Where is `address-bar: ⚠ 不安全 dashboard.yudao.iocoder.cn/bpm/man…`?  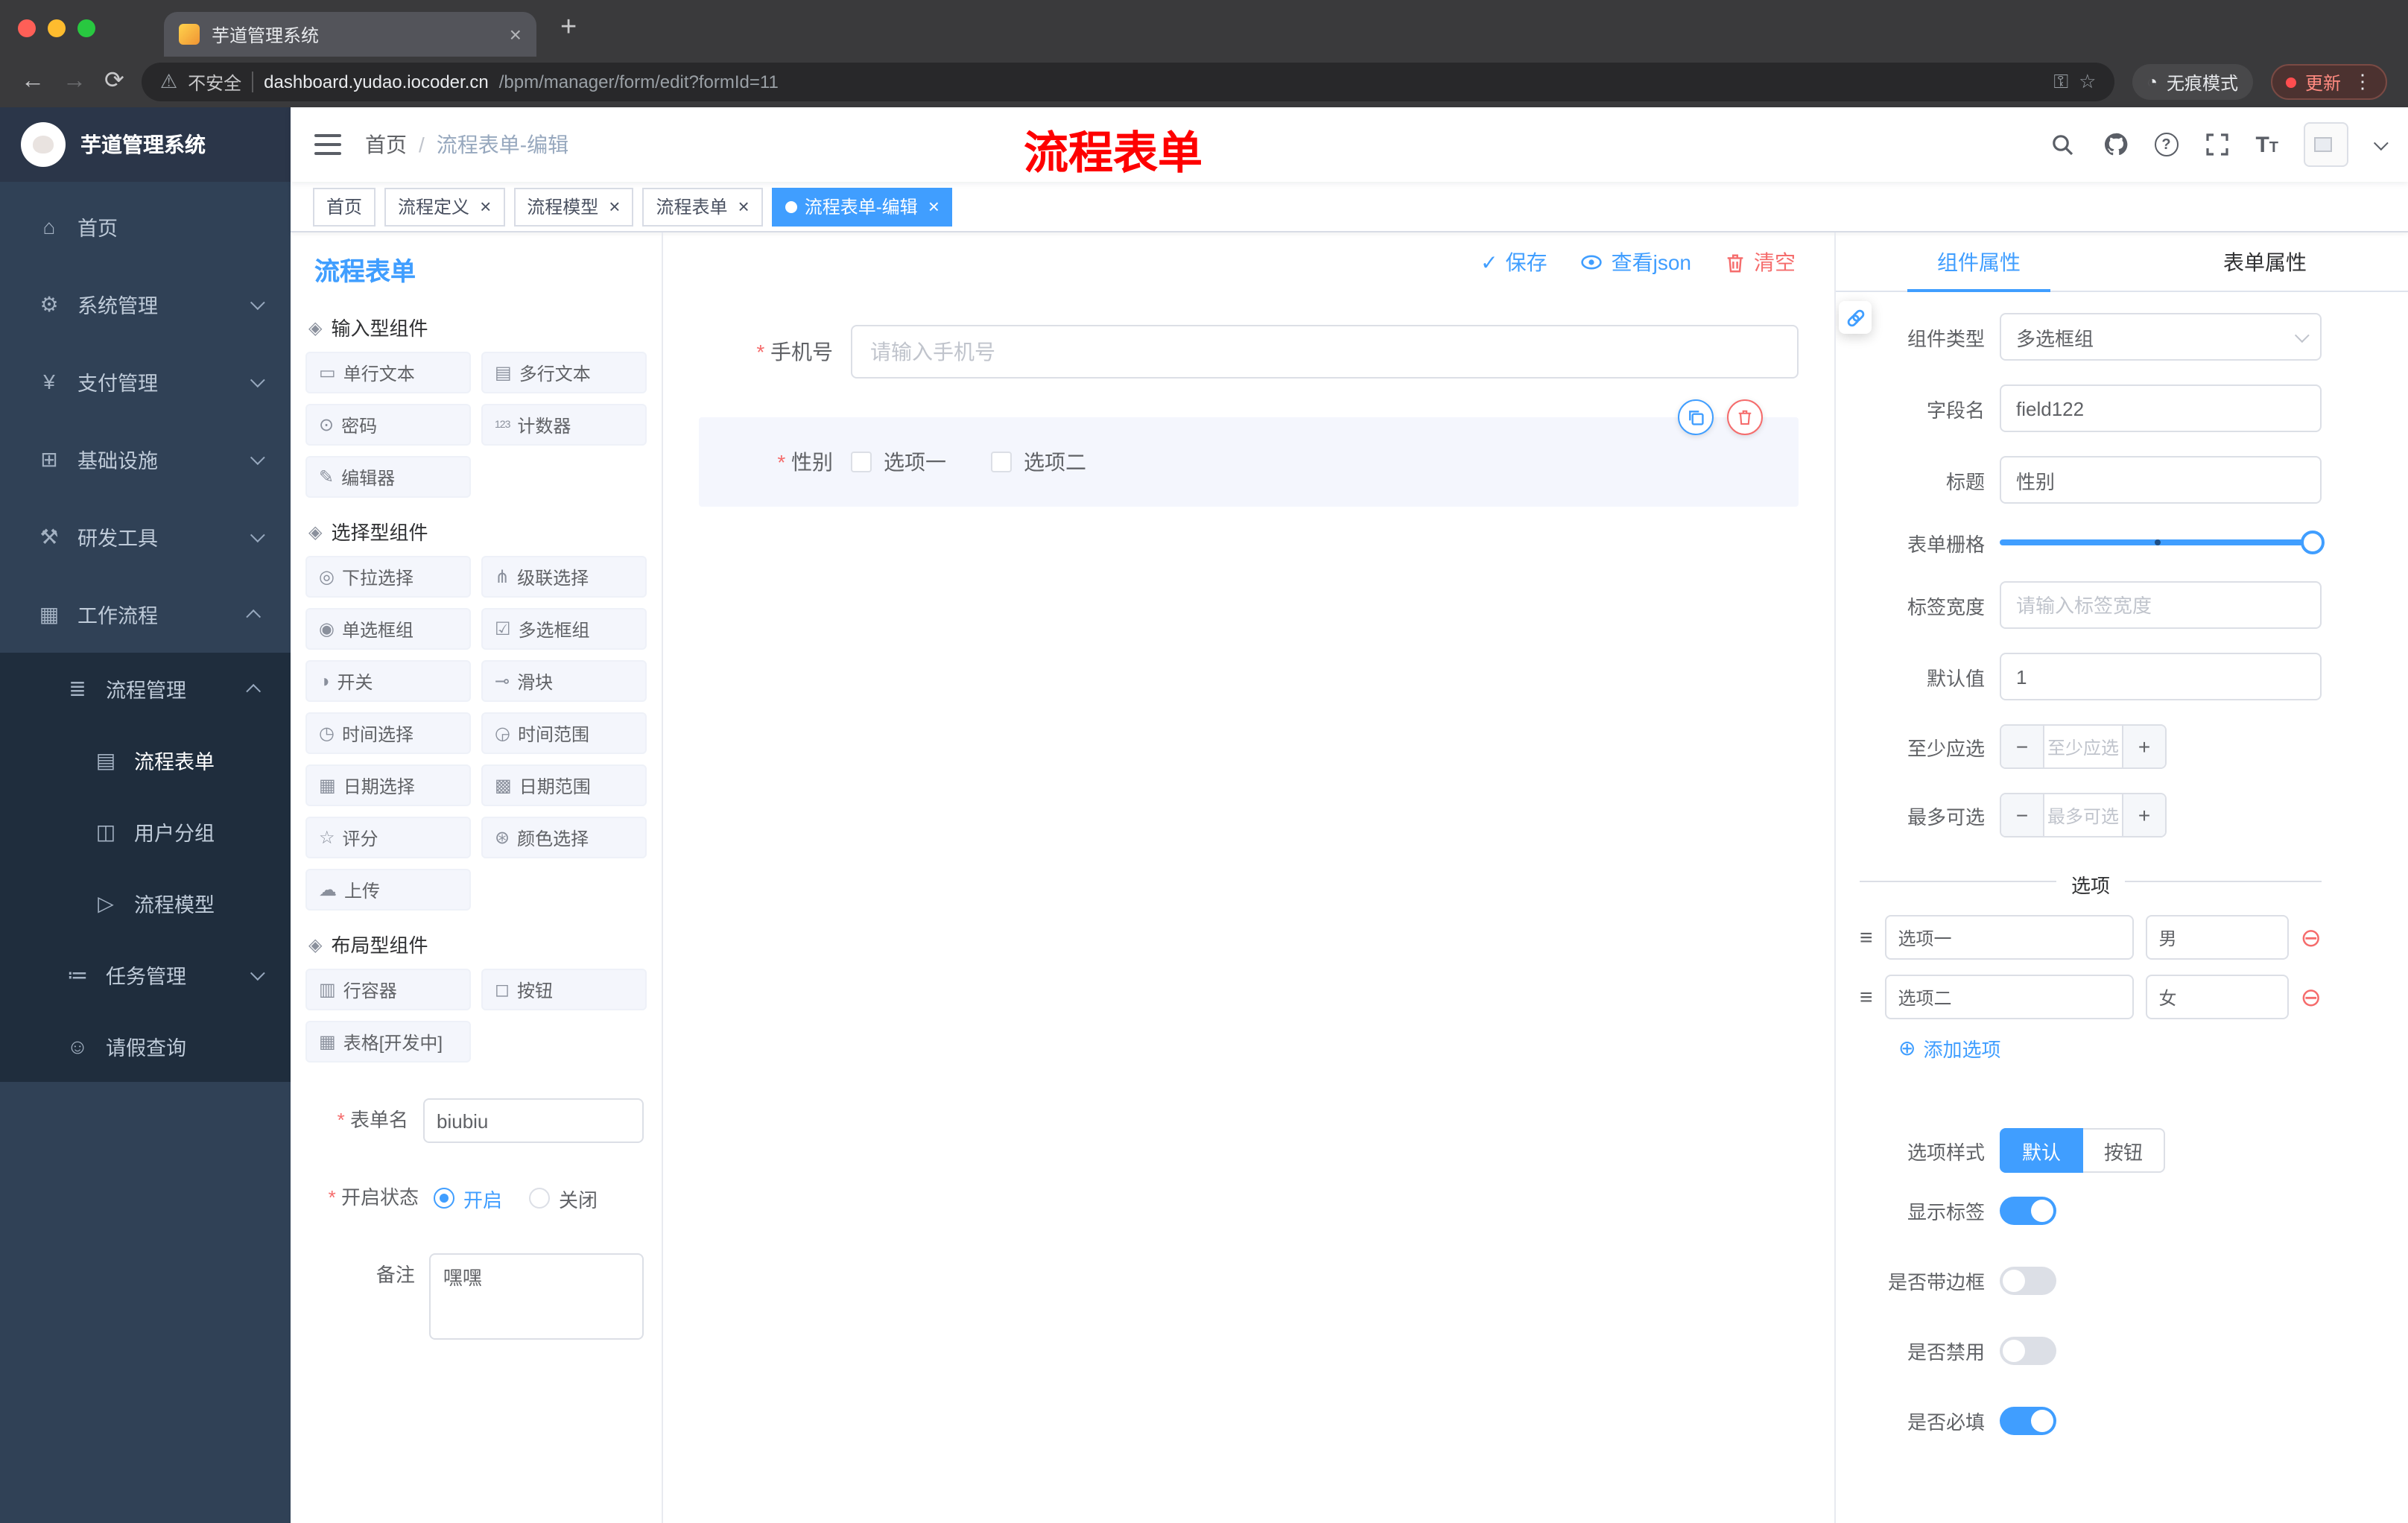 address-bar: ⚠ 不安全 dashboard.yudao.iocoder.cn/bpm/man… is located at coordinates (1128, 82).